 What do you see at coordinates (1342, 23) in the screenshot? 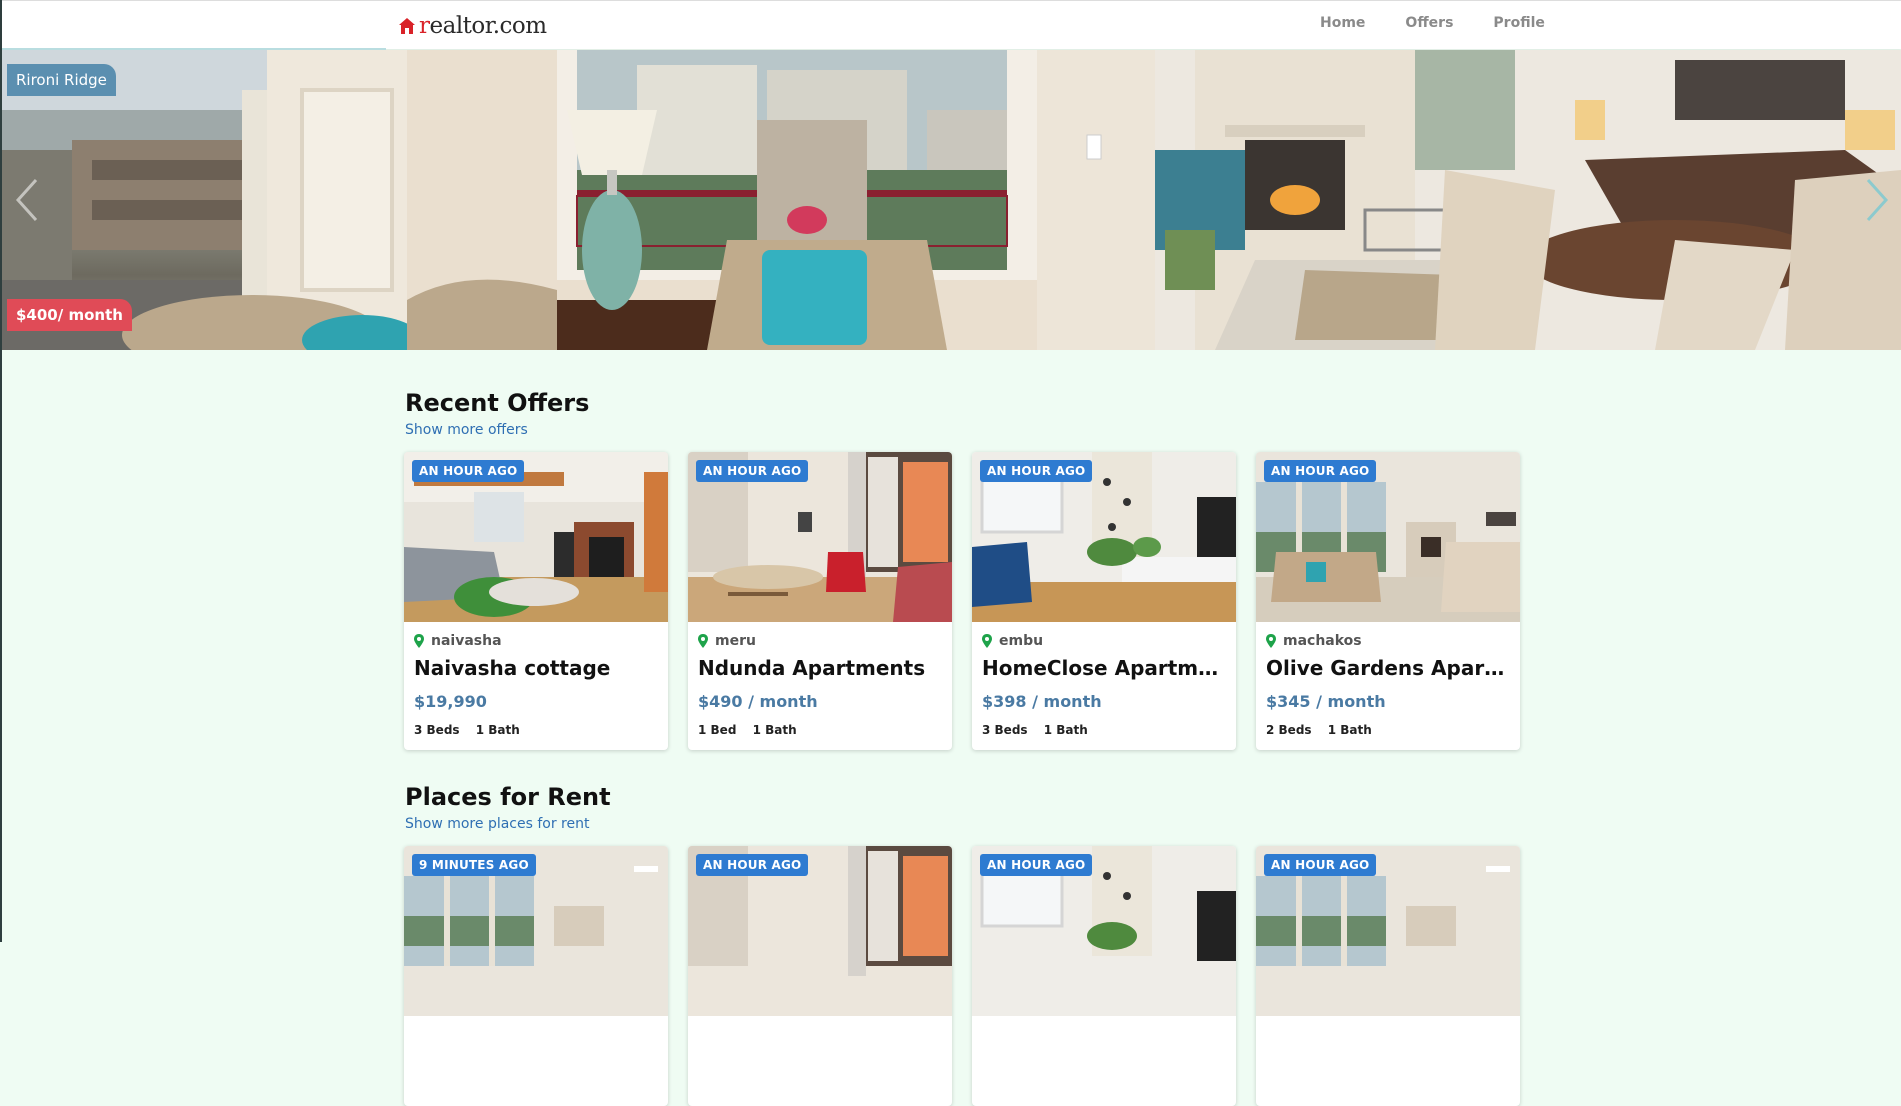
I see `nav-home-link: Home` at bounding box center [1342, 23].